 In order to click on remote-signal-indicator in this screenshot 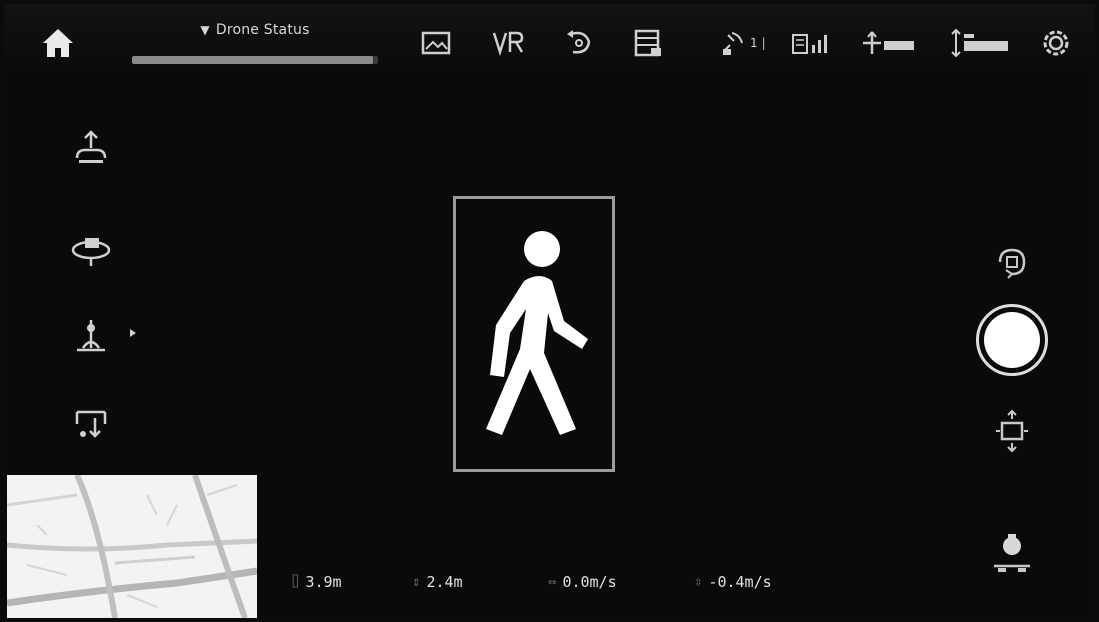, I will do `click(812, 43)`.